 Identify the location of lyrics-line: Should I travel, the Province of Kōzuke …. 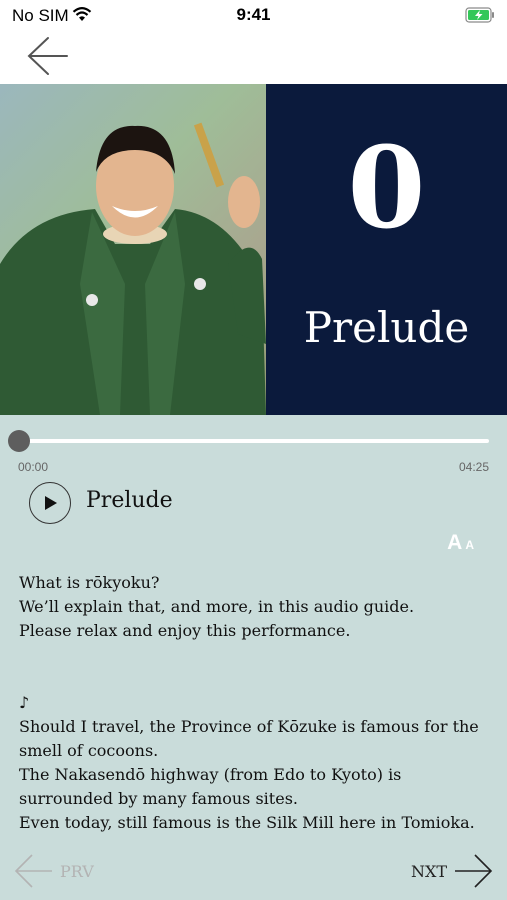
(249, 738).